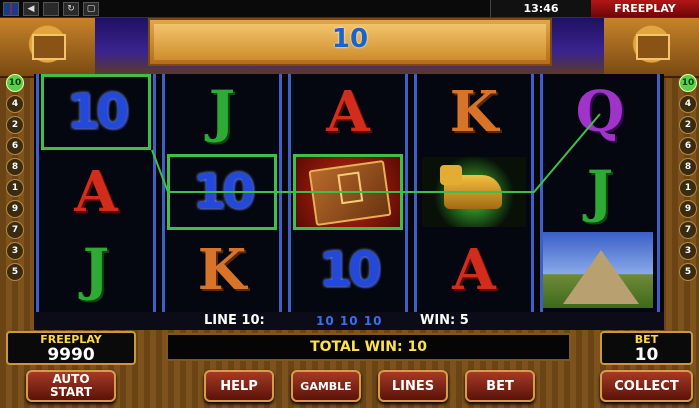  Describe the element at coordinates (326, 386) in the screenshot. I see `gamble-button: GAMBLE` at that location.